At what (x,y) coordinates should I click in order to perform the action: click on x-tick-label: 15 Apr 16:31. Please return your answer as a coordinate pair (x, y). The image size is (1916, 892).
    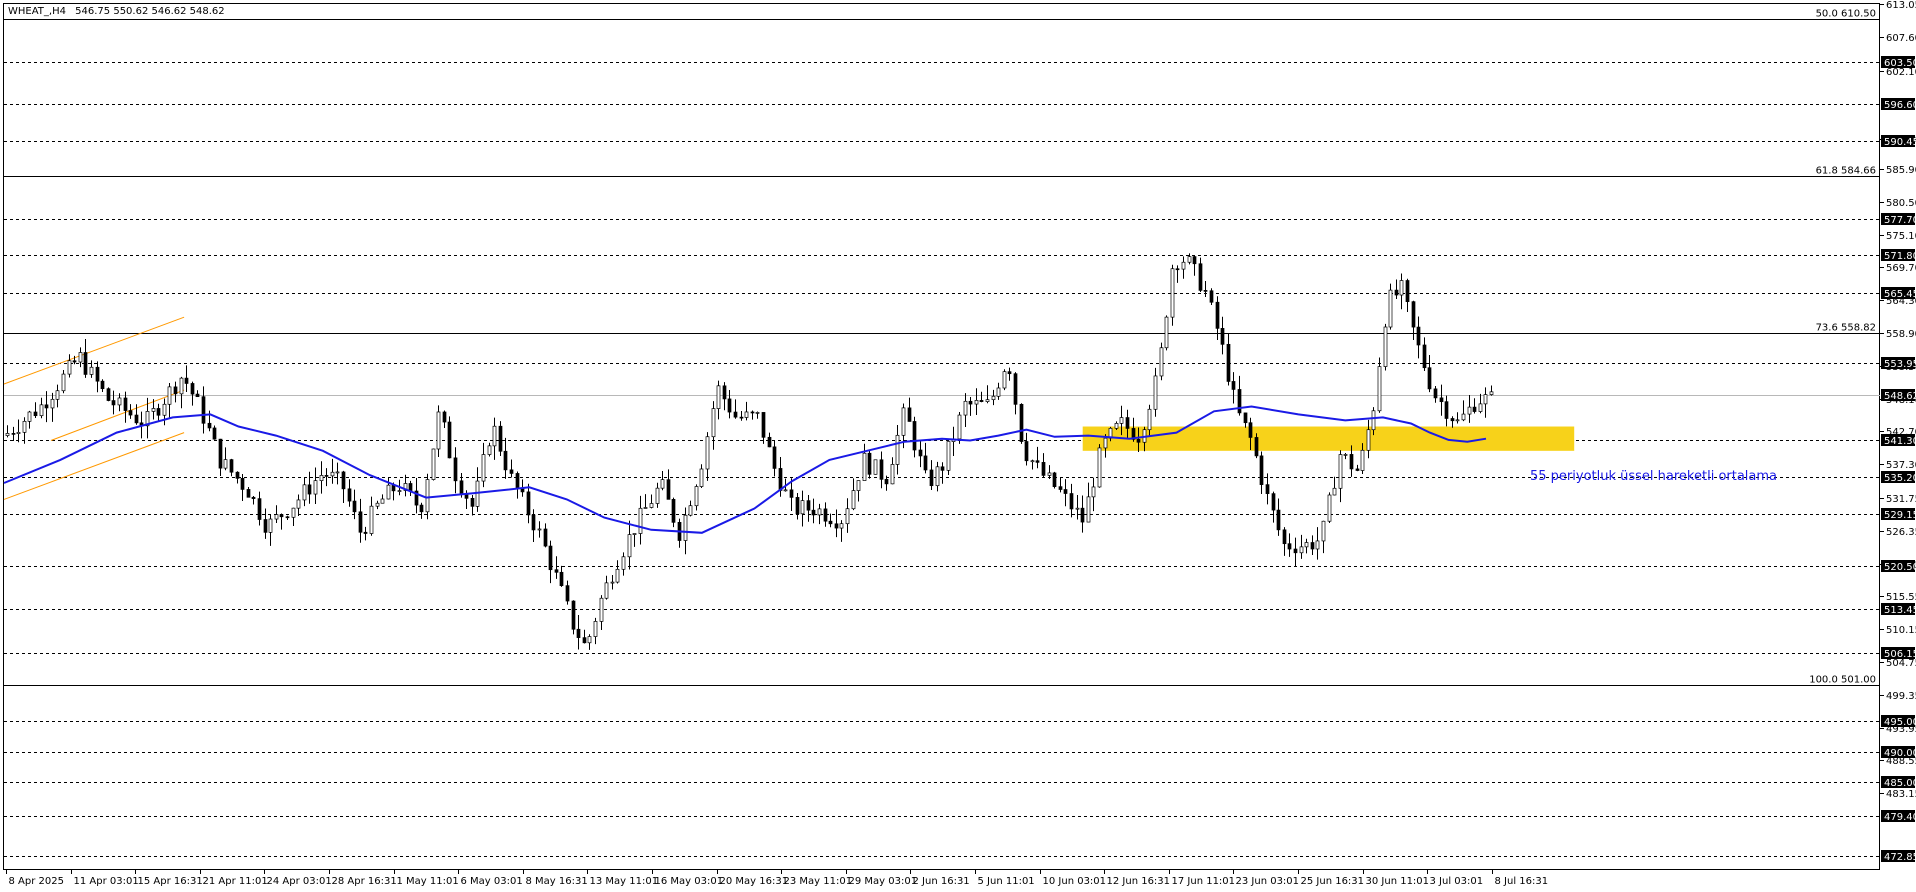
    Looking at the image, I should click on (170, 881).